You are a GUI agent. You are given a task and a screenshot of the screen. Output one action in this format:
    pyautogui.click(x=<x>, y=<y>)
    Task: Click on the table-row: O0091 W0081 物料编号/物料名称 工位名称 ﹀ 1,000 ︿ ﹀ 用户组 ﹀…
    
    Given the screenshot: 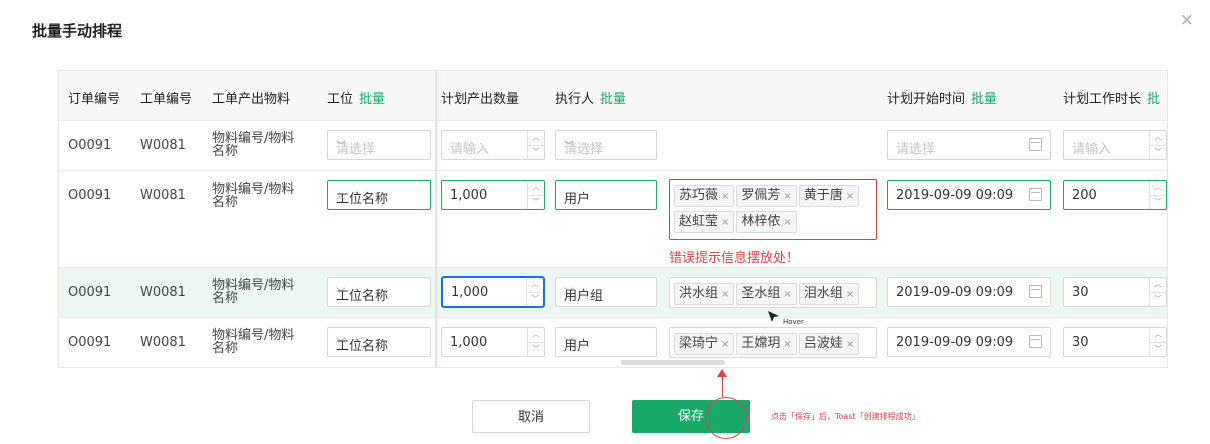 What is the action you would take?
    pyautogui.click(x=613, y=293)
    